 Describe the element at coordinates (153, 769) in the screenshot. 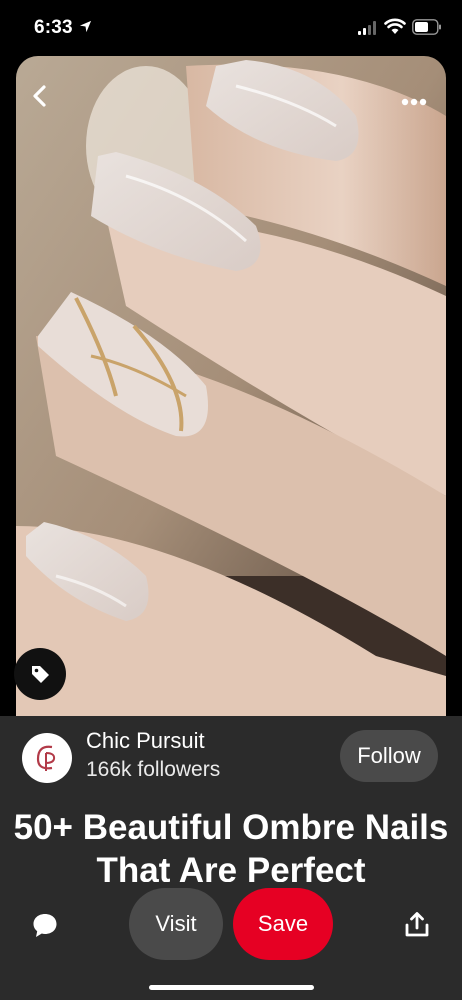

I see `follower-count: 166k followers` at that location.